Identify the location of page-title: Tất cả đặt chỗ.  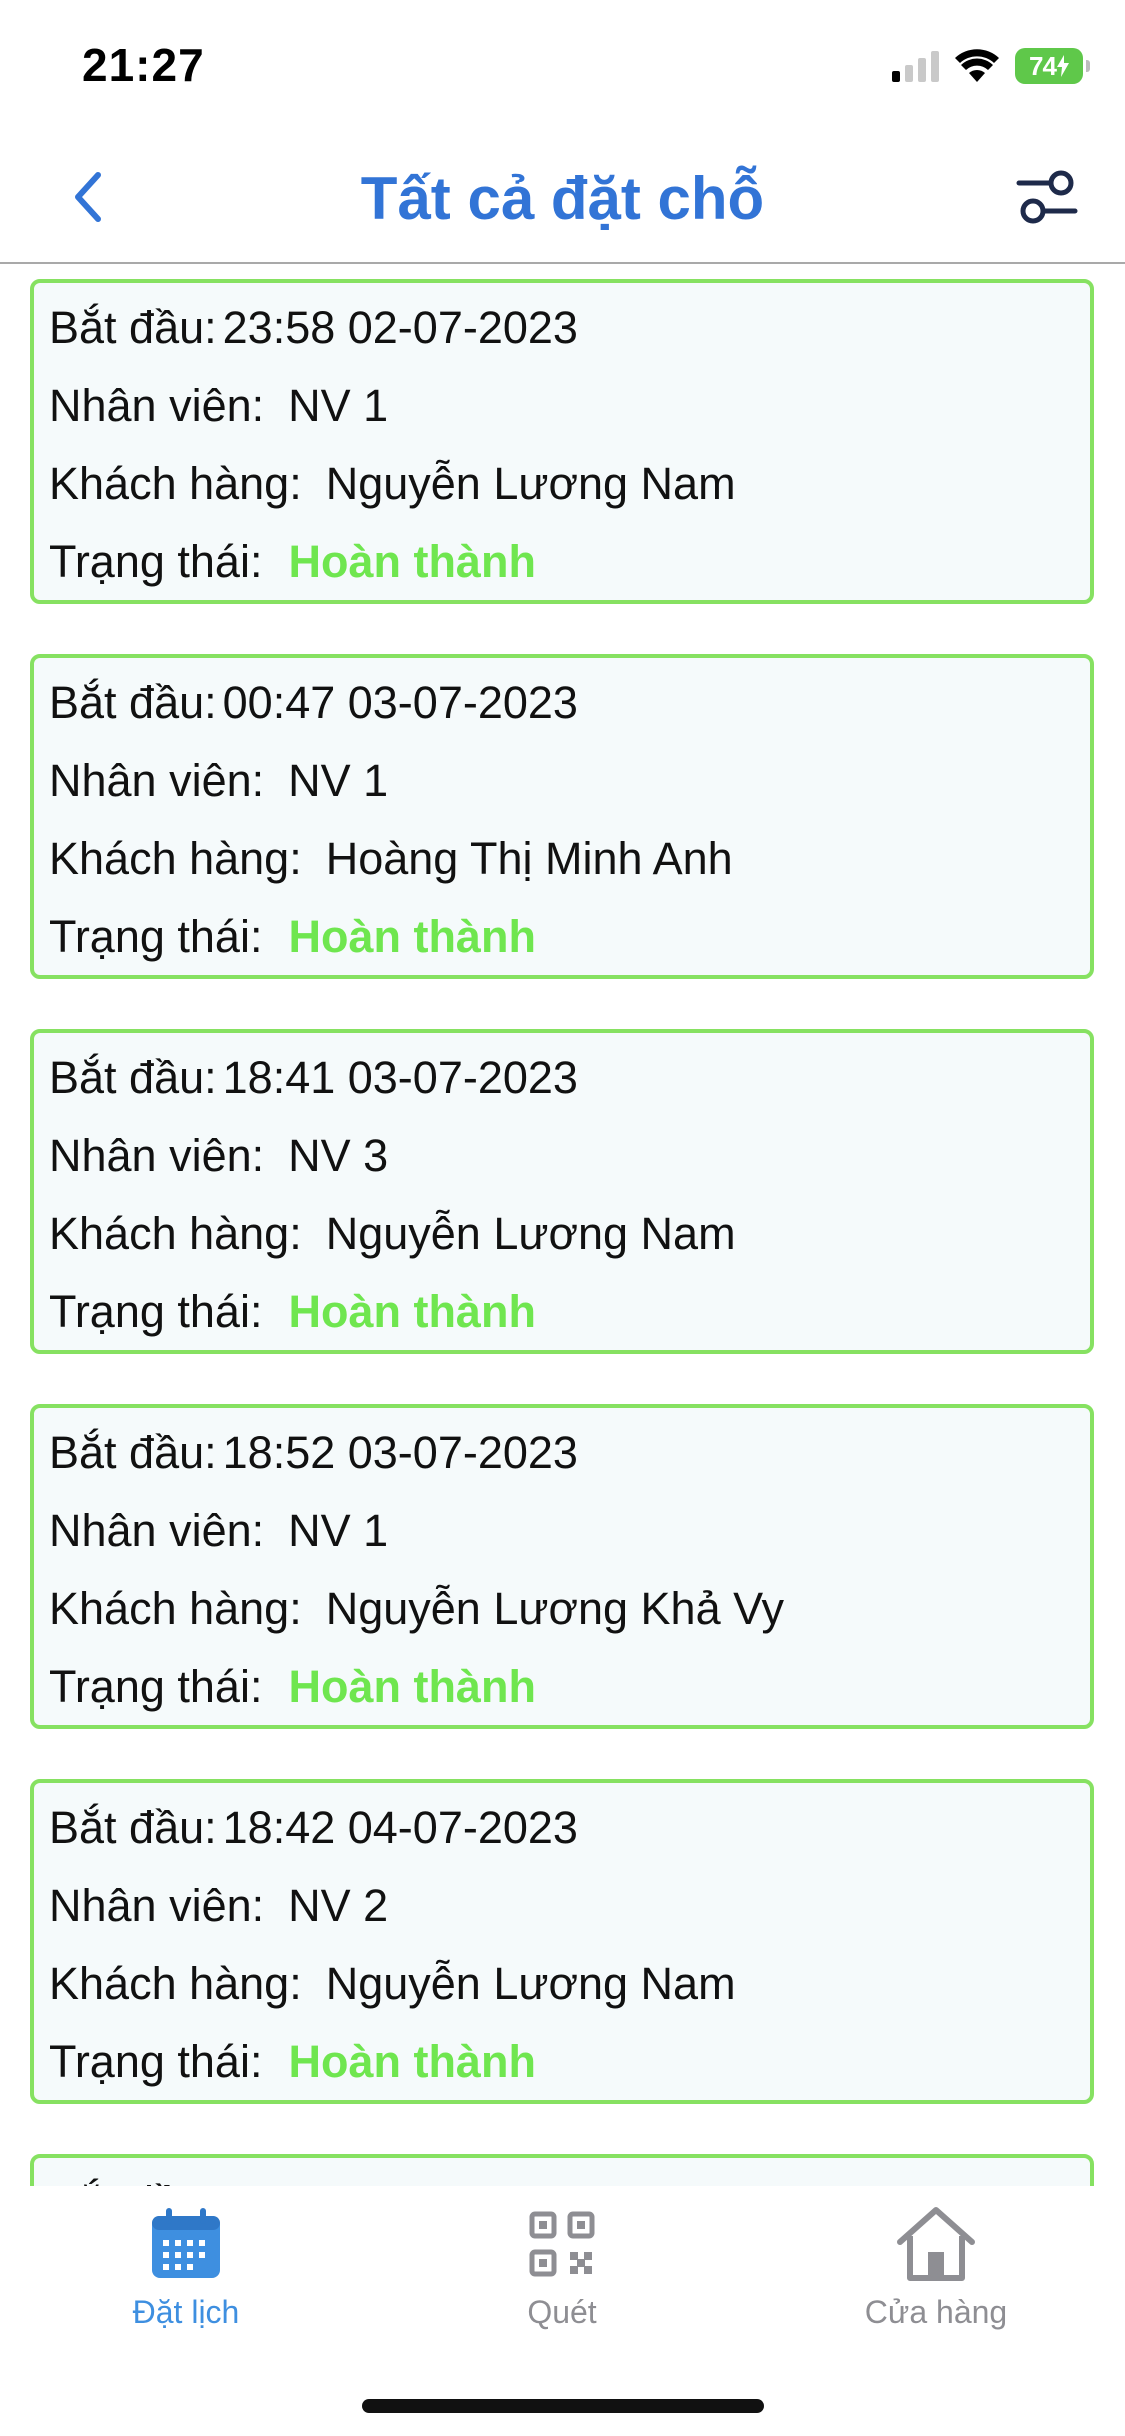
(562, 198).